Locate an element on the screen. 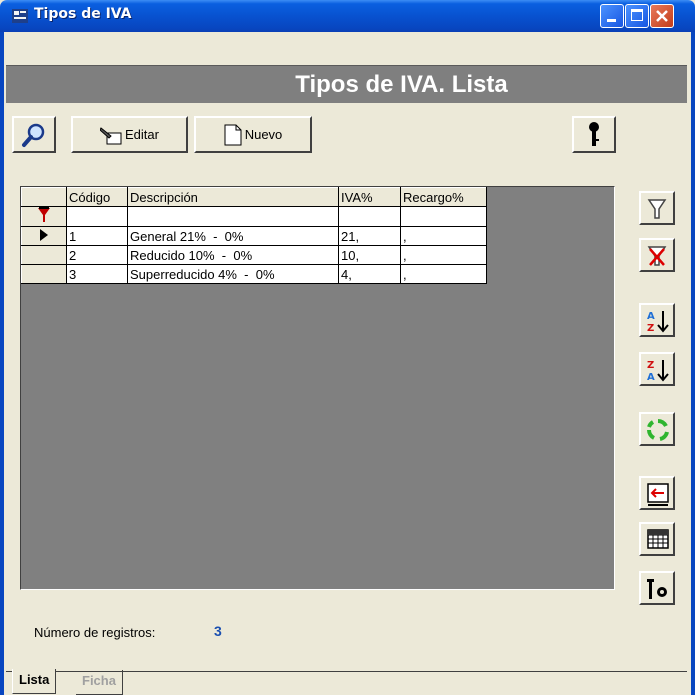 The image size is (695, 695). table-row: 2 Reducido 10% - 0% 10, , is located at coordinates (254, 255).